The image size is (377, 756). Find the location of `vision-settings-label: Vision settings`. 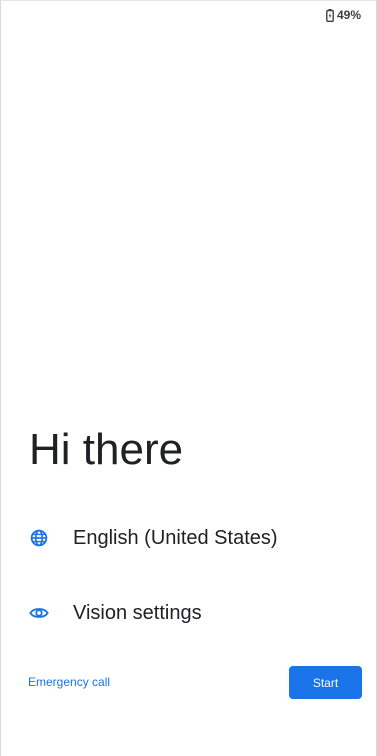

vision-settings-label: Vision settings is located at coordinates (137, 612).